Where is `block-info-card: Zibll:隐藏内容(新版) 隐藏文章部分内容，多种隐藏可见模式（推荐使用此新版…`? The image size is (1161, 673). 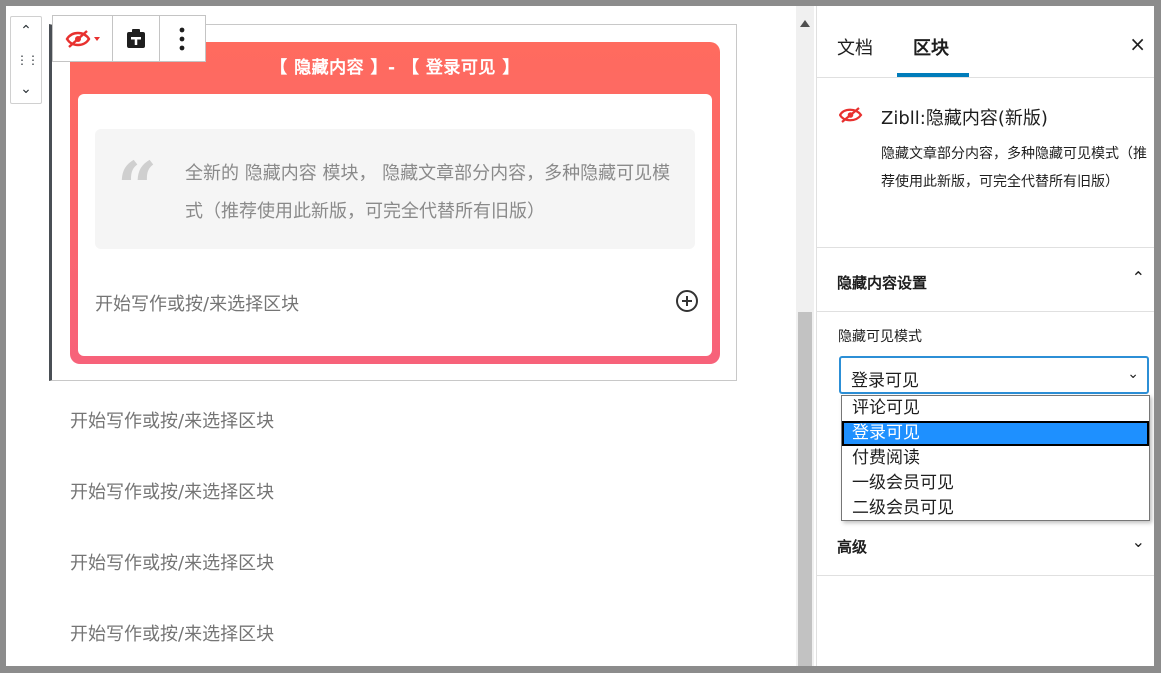
block-info-card: Zibll:隐藏内容(新版) 隐藏文章部分内容，多种隐藏可见模式（推荐使用此新版… is located at coordinates (985, 163).